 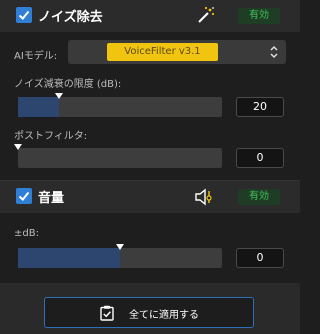 What do you see at coordinates (204, 197) in the screenshot?
I see `speaker-icon` at bounding box center [204, 197].